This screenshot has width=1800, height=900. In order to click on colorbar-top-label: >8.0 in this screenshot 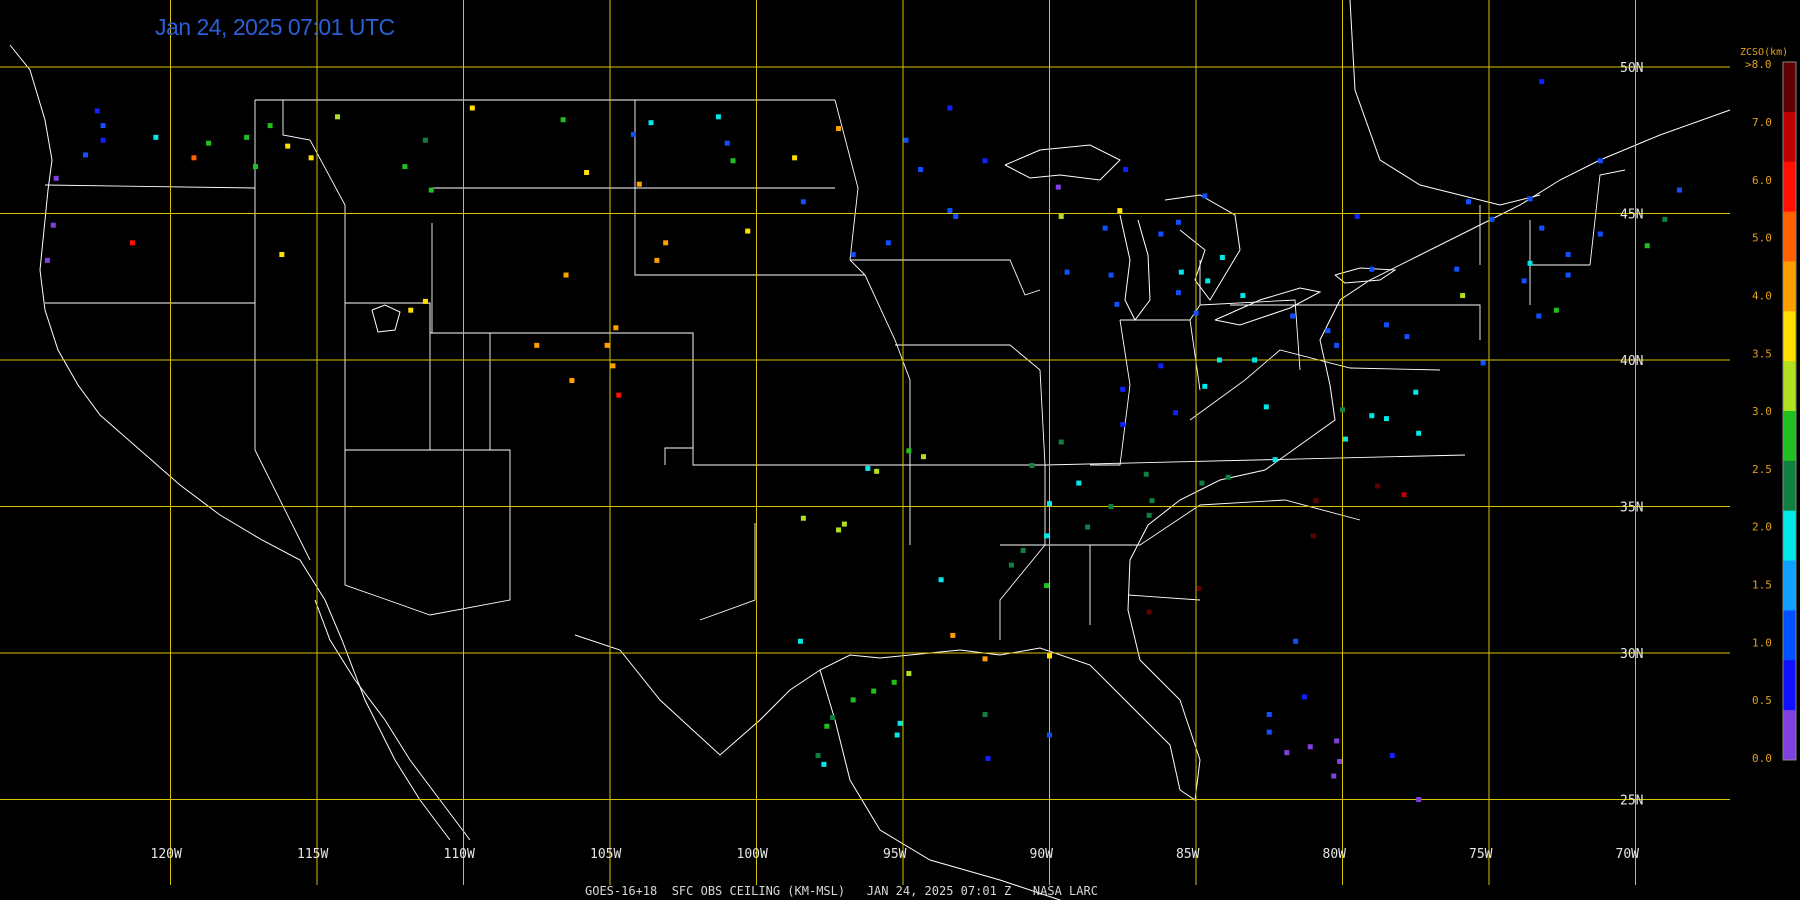, I will do `click(1758, 64)`.